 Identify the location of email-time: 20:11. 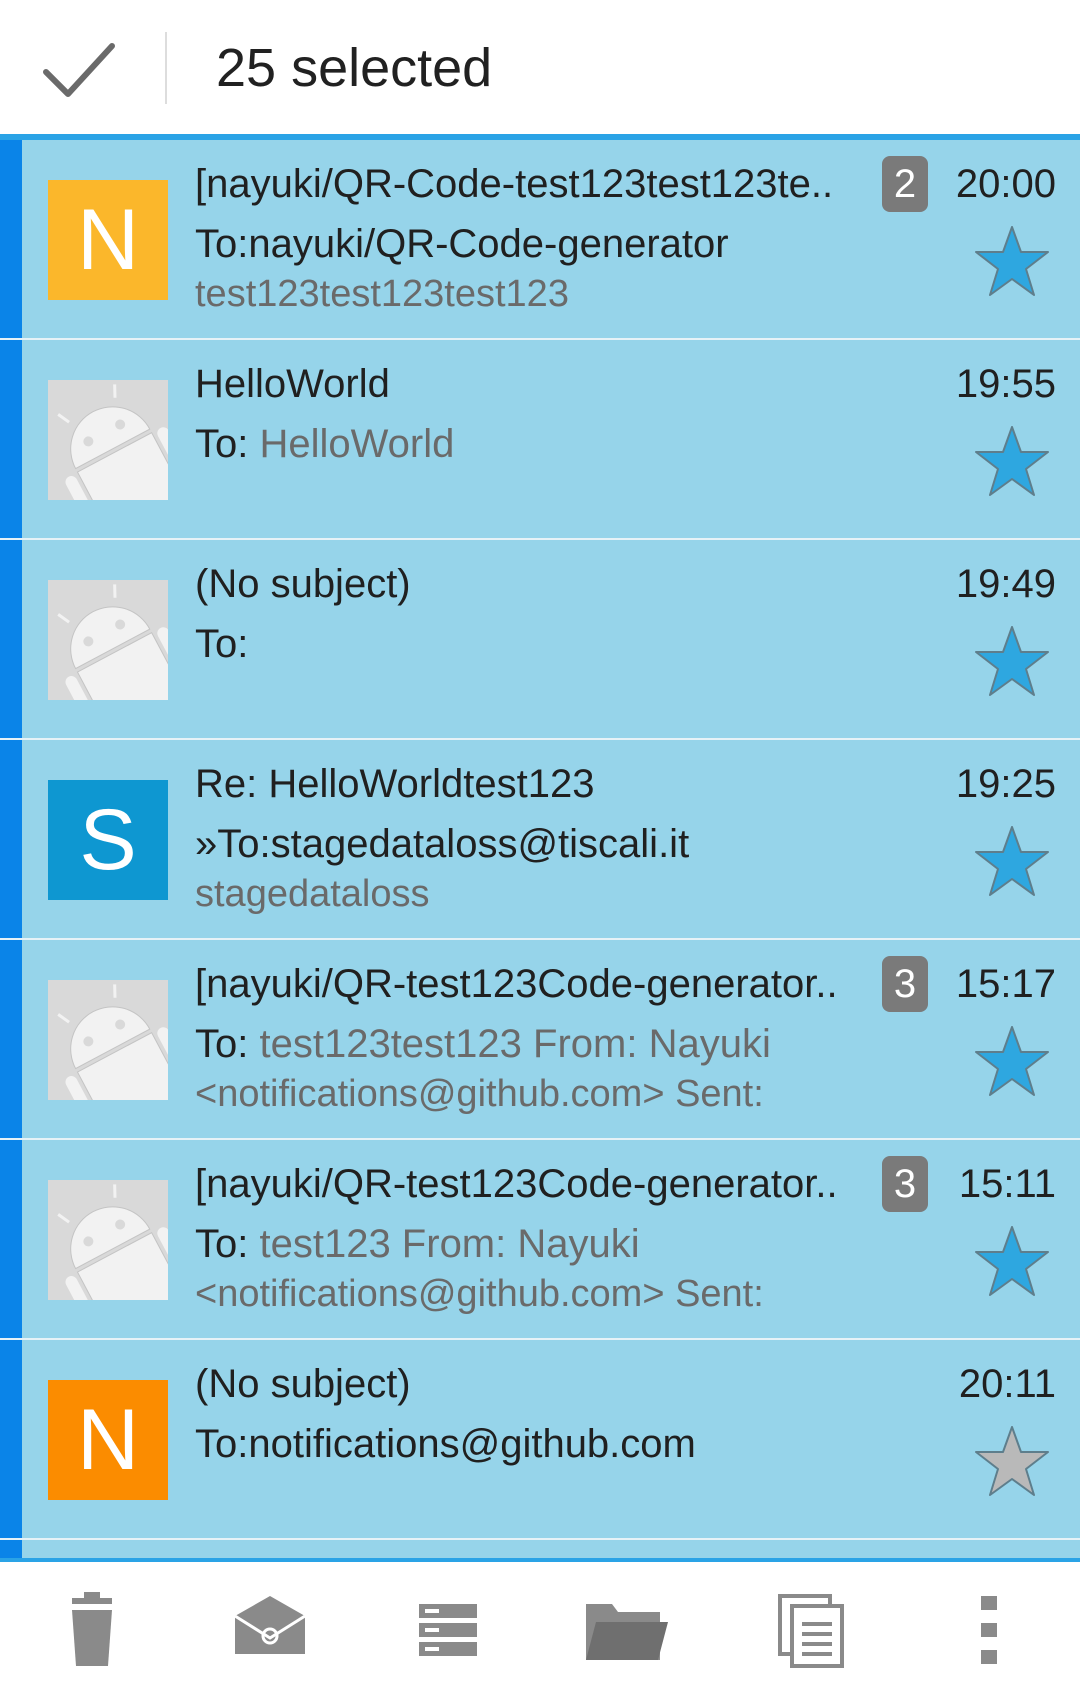
(1007, 1384).